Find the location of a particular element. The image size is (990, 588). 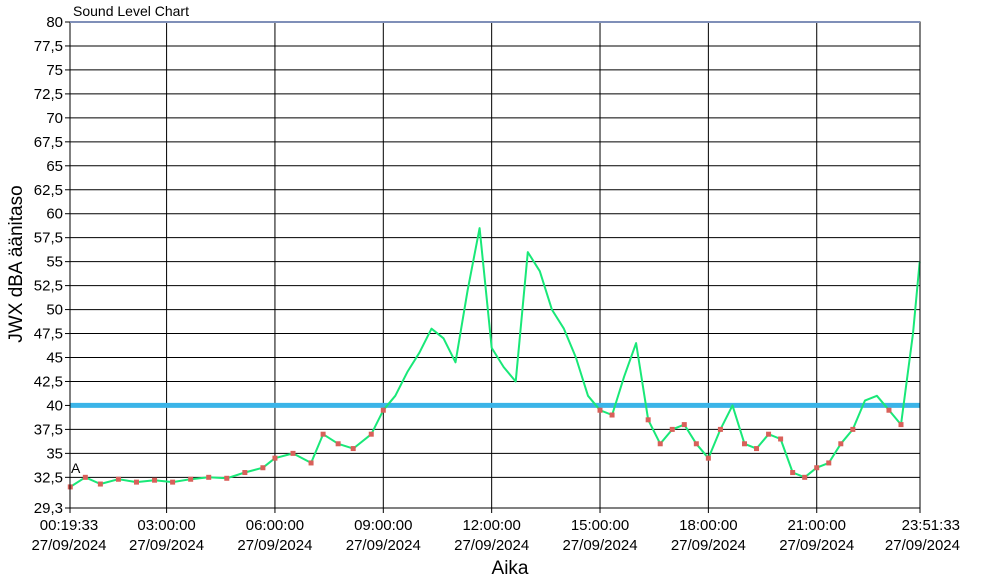

x-tick-time: 09:00:00 is located at coordinates (383, 525).